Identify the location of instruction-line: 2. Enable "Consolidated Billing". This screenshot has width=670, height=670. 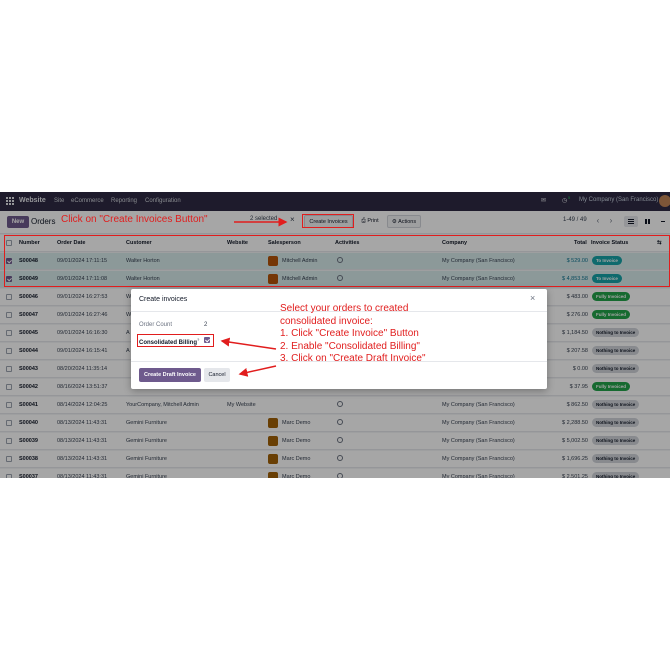
(350, 346).